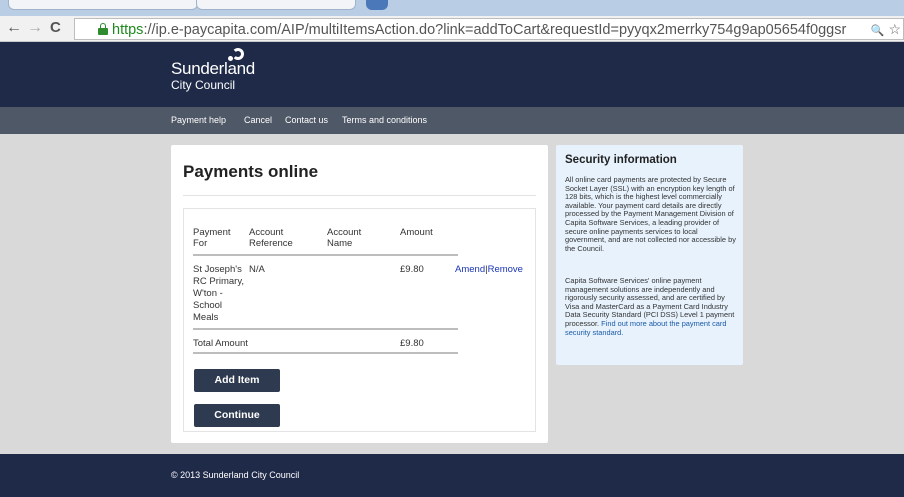 This screenshot has height=497, width=904. What do you see at coordinates (306, 120) in the screenshot?
I see `nav-contact-us: Contact us` at bounding box center [306, 120].